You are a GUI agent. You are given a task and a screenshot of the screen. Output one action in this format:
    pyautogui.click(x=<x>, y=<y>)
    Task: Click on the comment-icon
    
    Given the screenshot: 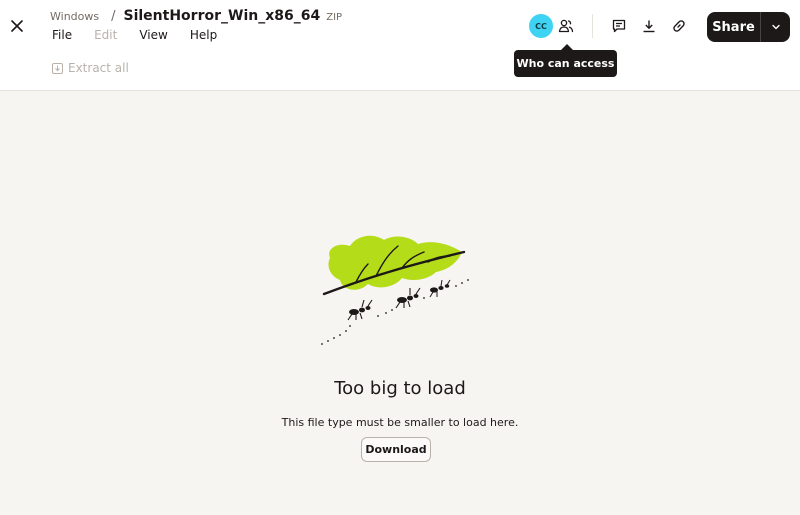 What is the action you would take?
    pyautogui.click(x=619, y=26)
    